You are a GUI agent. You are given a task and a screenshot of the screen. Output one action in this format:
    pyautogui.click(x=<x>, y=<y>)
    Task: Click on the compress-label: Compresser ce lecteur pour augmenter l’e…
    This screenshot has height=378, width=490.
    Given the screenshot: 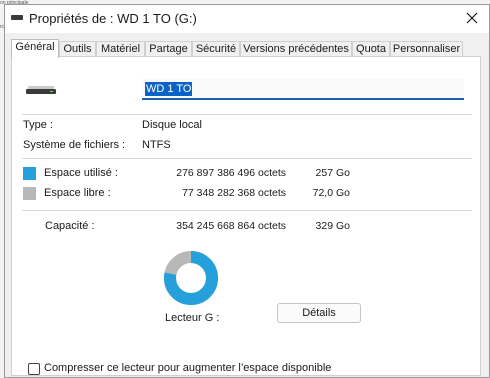 What is the action you would take?
    pyautogui.click(x=187, y=368)
    